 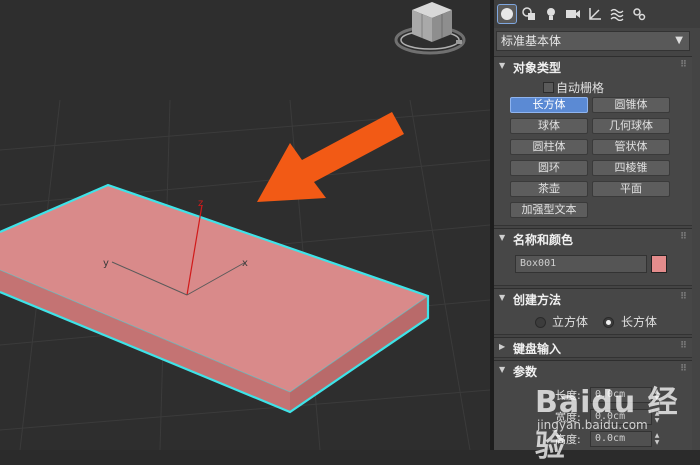 What do you see at coordinates (631, 189) in the screenshot?
I see `plane-button: 平面` at bounding box center [631, 189].